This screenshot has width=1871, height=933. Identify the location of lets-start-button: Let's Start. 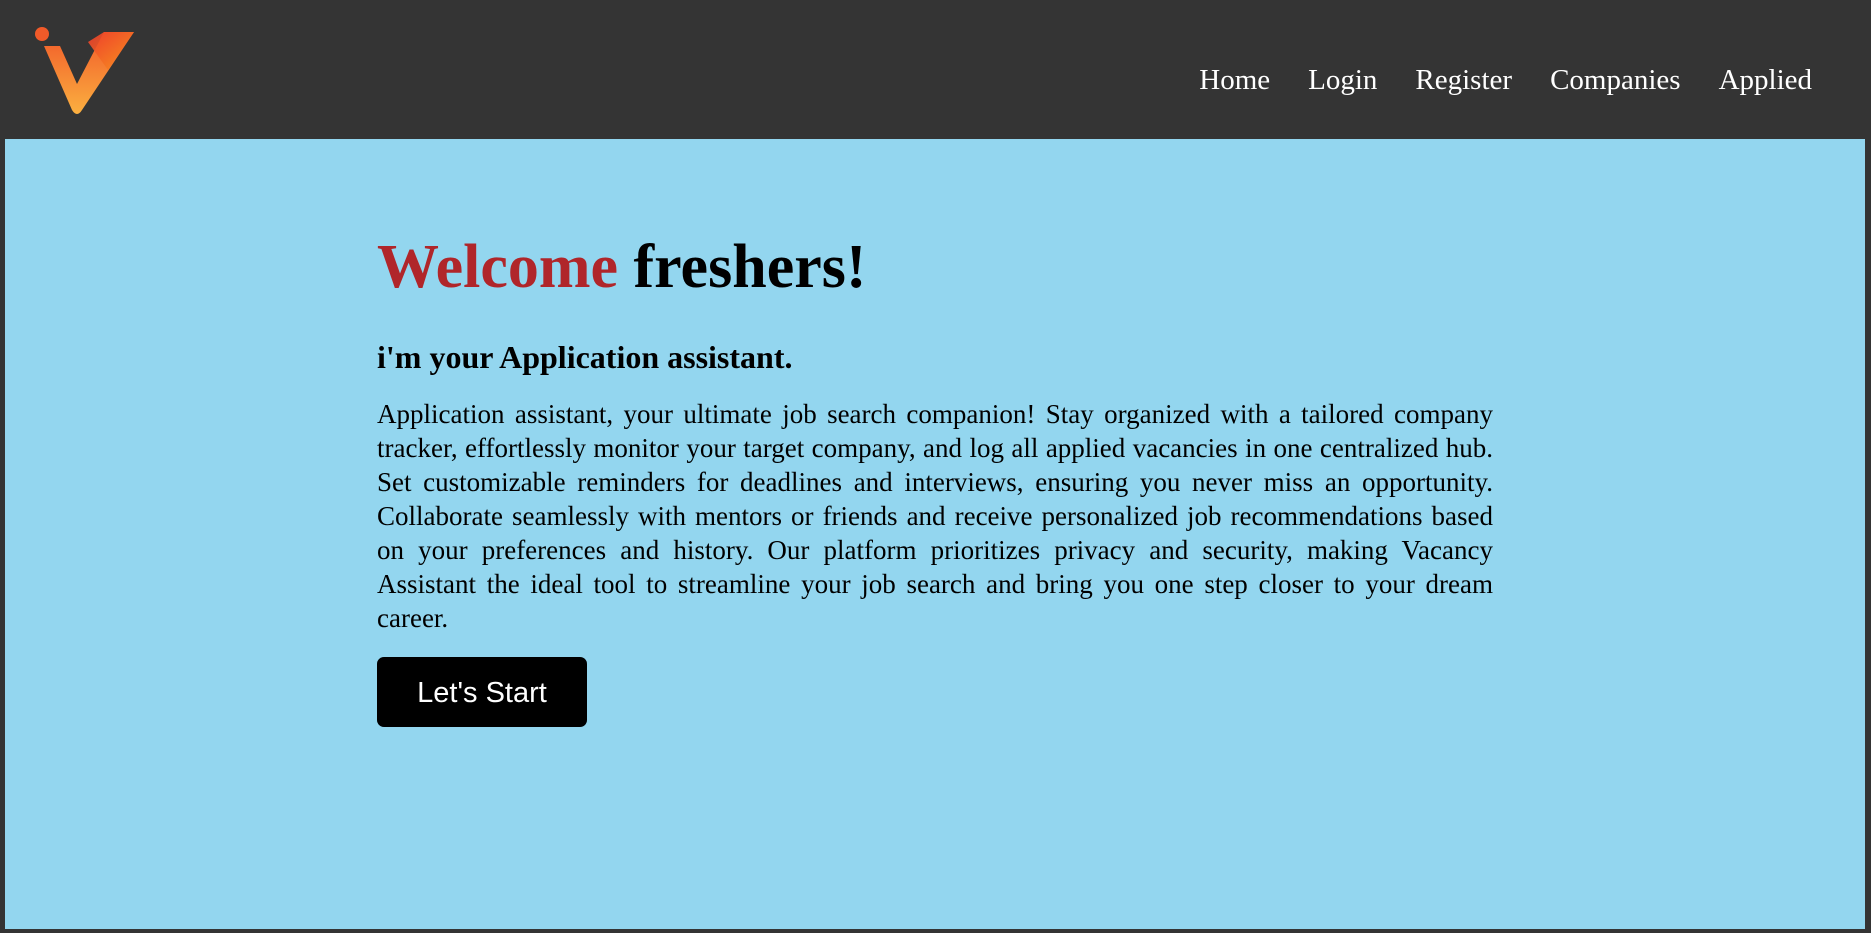
(482, 692).